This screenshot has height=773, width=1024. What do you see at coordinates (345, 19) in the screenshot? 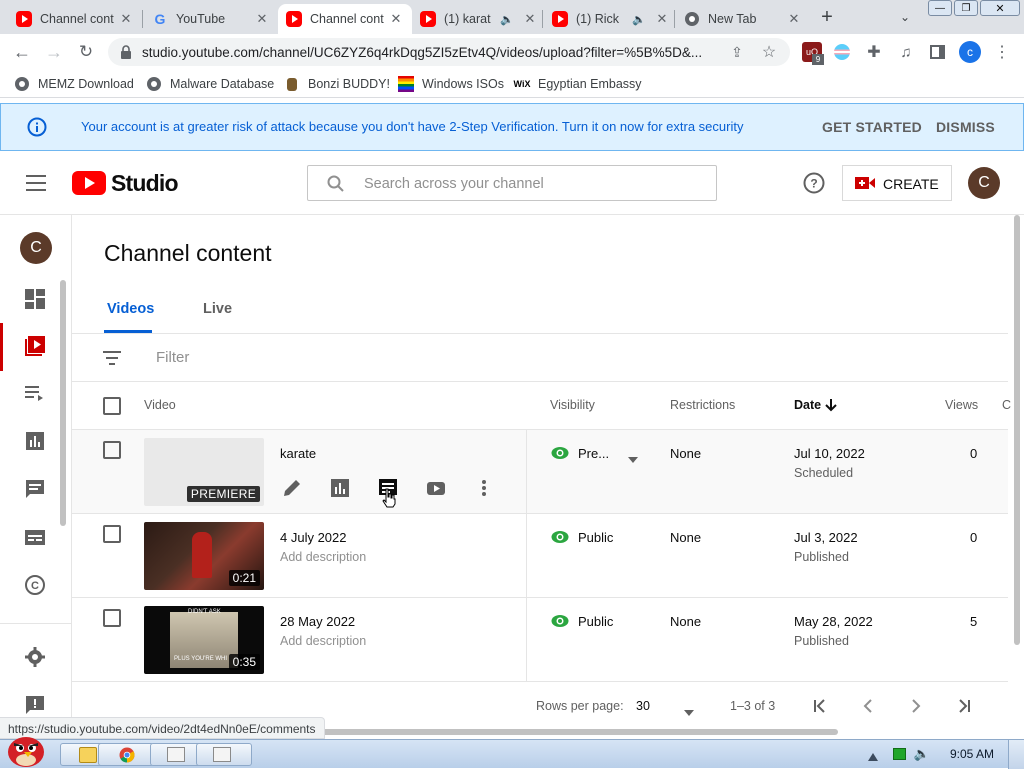
I see `browser-tab-active: Channel cont ✕` at bounding box center [345, 19].